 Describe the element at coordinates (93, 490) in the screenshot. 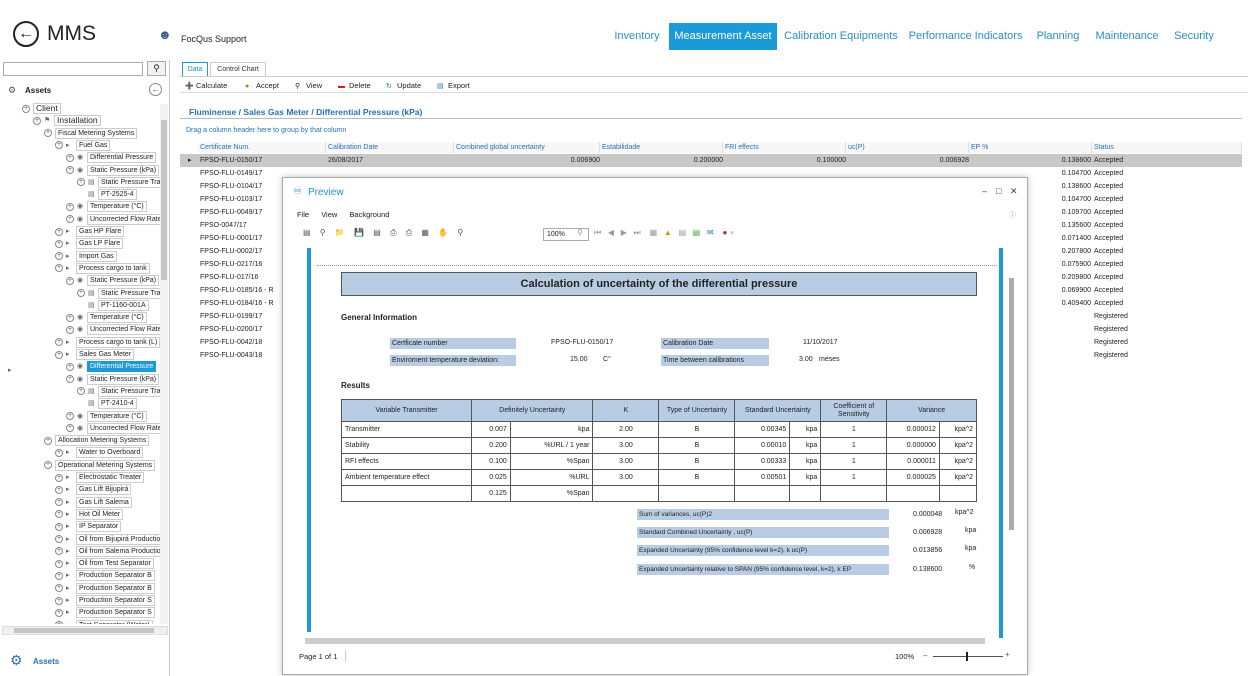

I see `tree-node: + ▸ Gas Lift Bijupirá` at that location.